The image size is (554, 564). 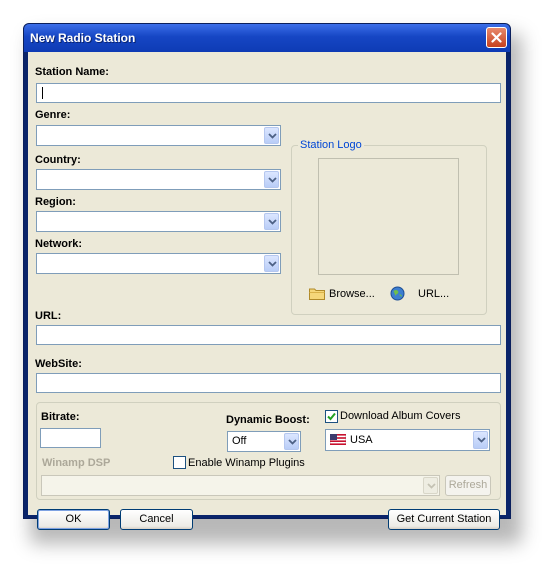 I want to click on genre-dropdown-button, so click(x=271, y=135).